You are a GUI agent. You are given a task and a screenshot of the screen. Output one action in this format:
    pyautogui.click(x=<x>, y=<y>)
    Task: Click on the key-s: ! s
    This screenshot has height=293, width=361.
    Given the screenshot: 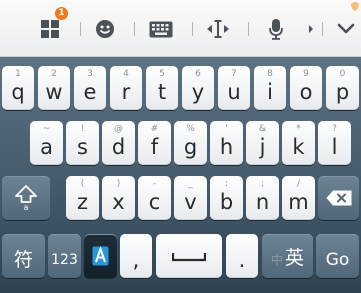 What is the action you would take?
    pyautogui.click(x=82, y=143)
    